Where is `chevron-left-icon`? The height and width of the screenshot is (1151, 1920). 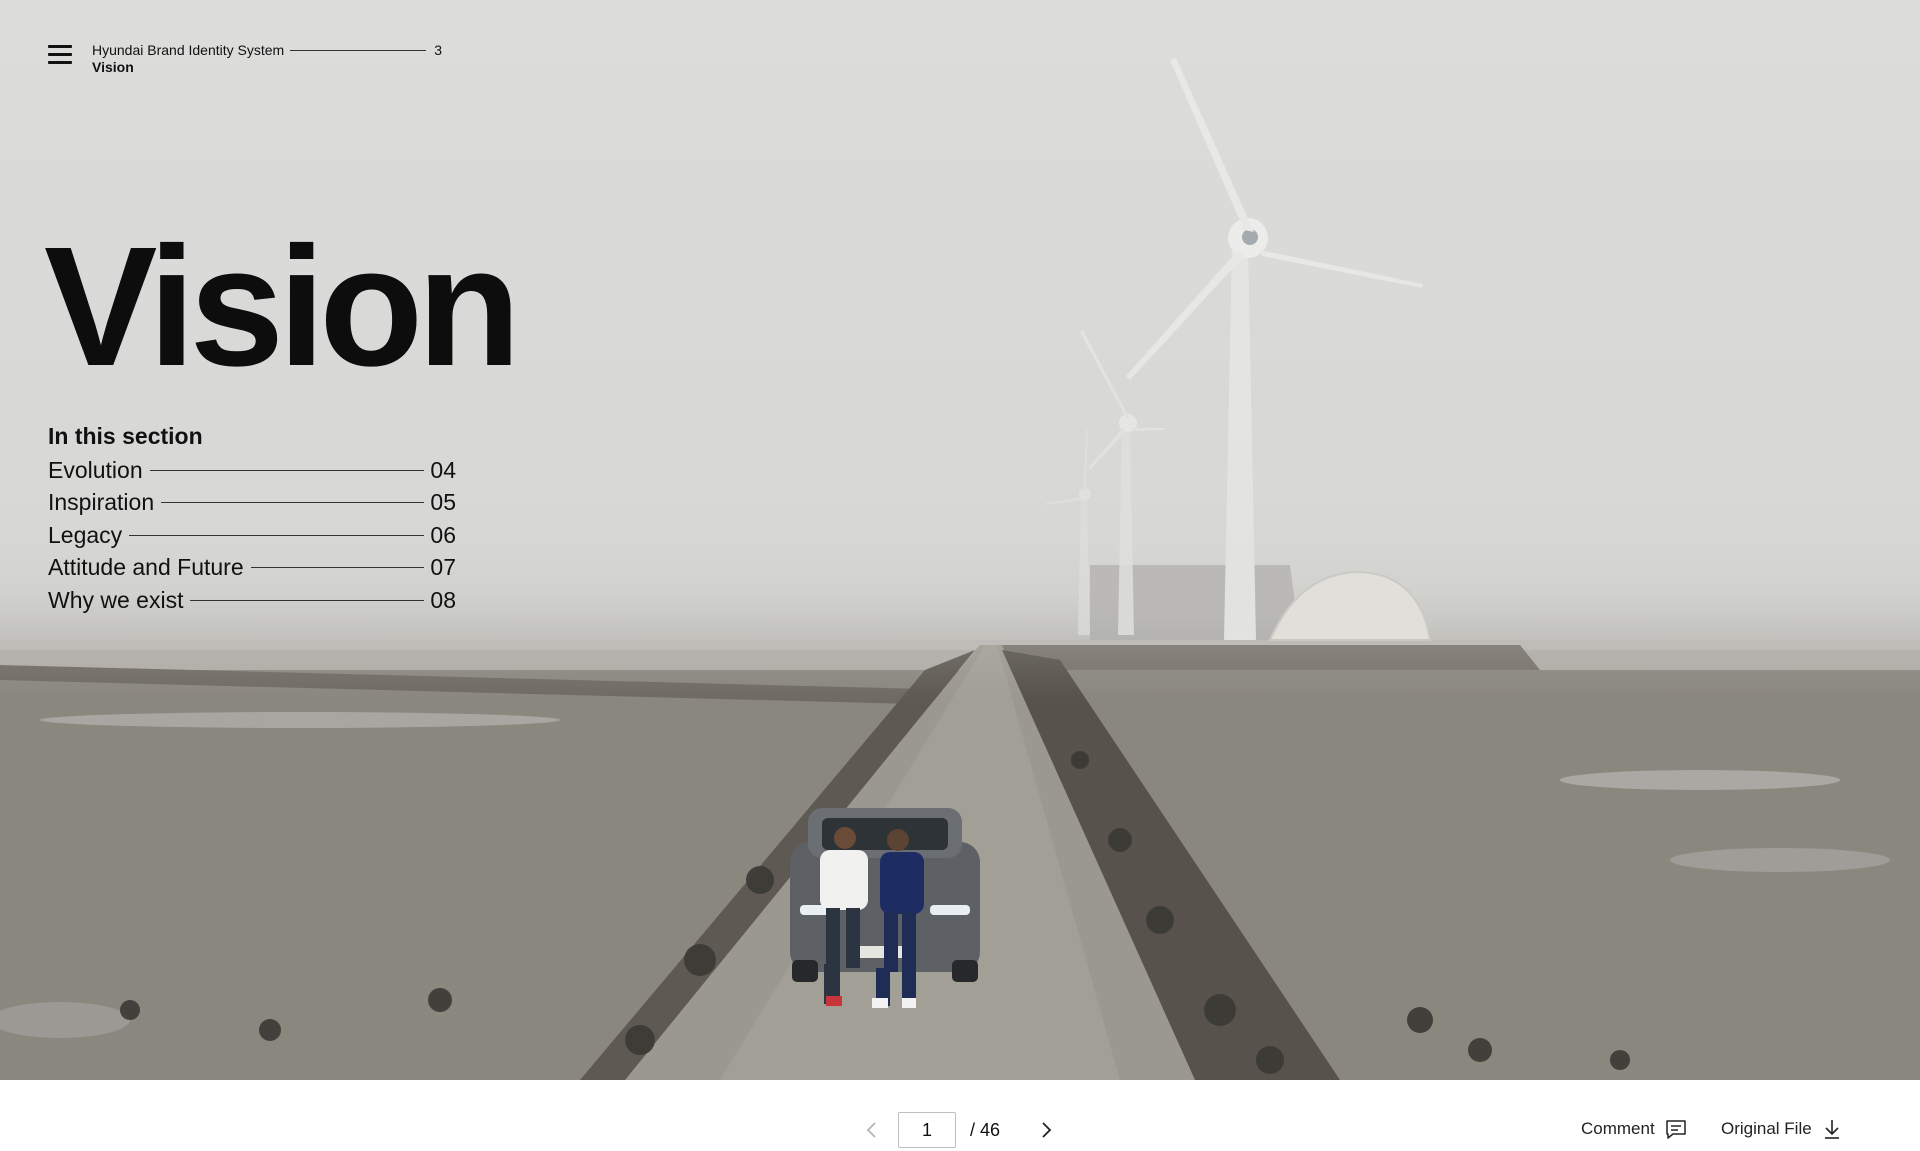
chevron-left-icon is located at coordinates (872, 1130).